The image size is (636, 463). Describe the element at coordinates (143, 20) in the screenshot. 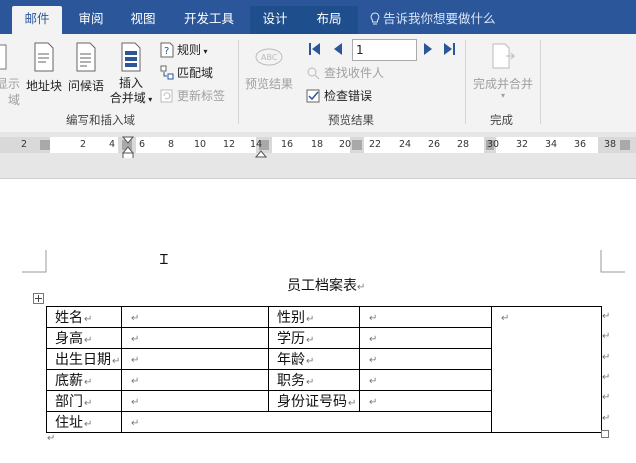

I see `tab-view: 视图` at that location.